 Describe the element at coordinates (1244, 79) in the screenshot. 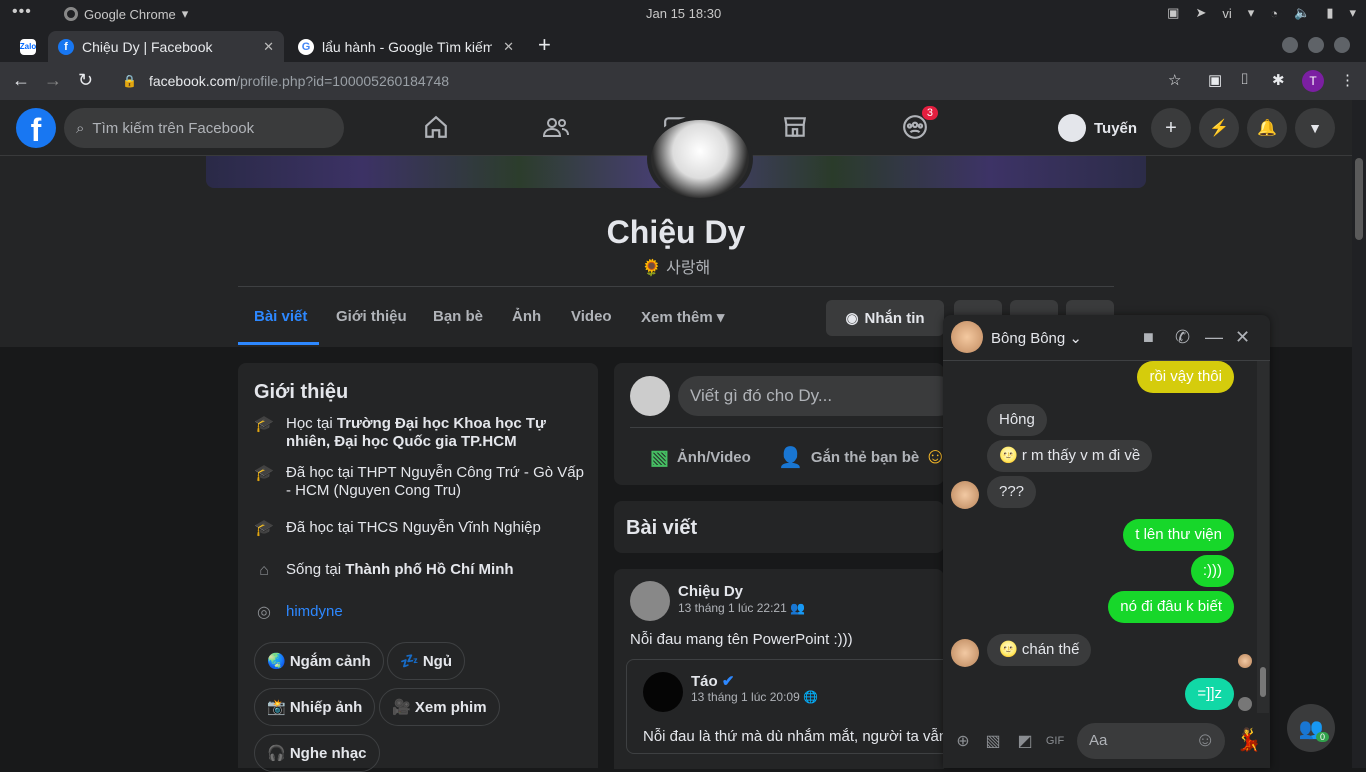

I see `screenshot-icon: ⌷` at that location.